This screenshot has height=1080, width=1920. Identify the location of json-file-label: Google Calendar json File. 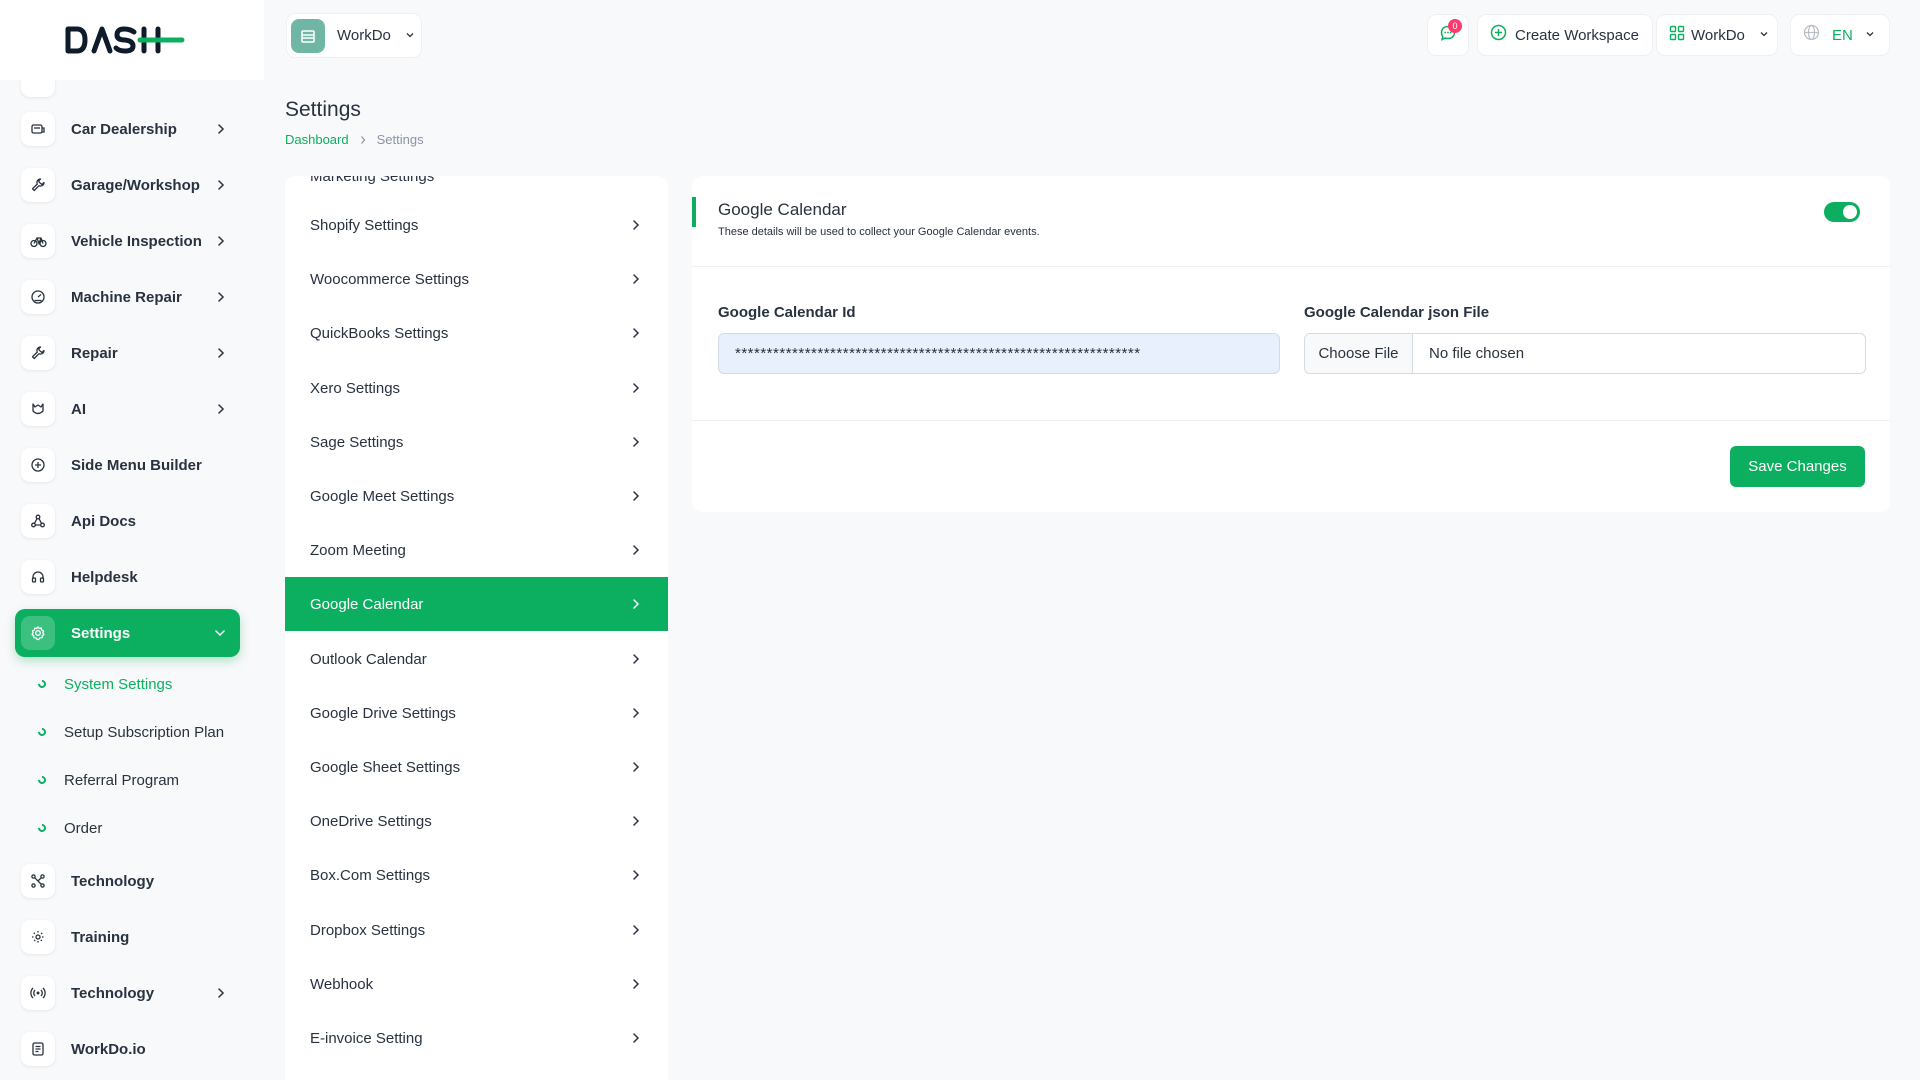
(1397, 312).